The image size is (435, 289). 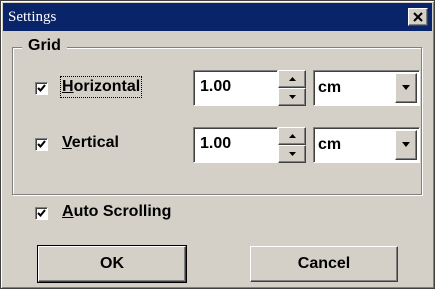 I want to click on horizontal-unit-dropdown-button, so click(x=406, y=88).